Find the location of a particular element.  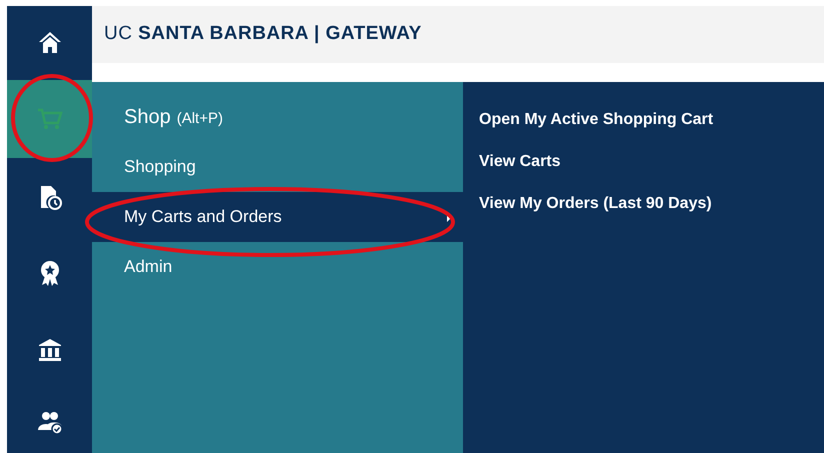

shortcut-hint: (Alt+P) is located at coordinates (199, 119).